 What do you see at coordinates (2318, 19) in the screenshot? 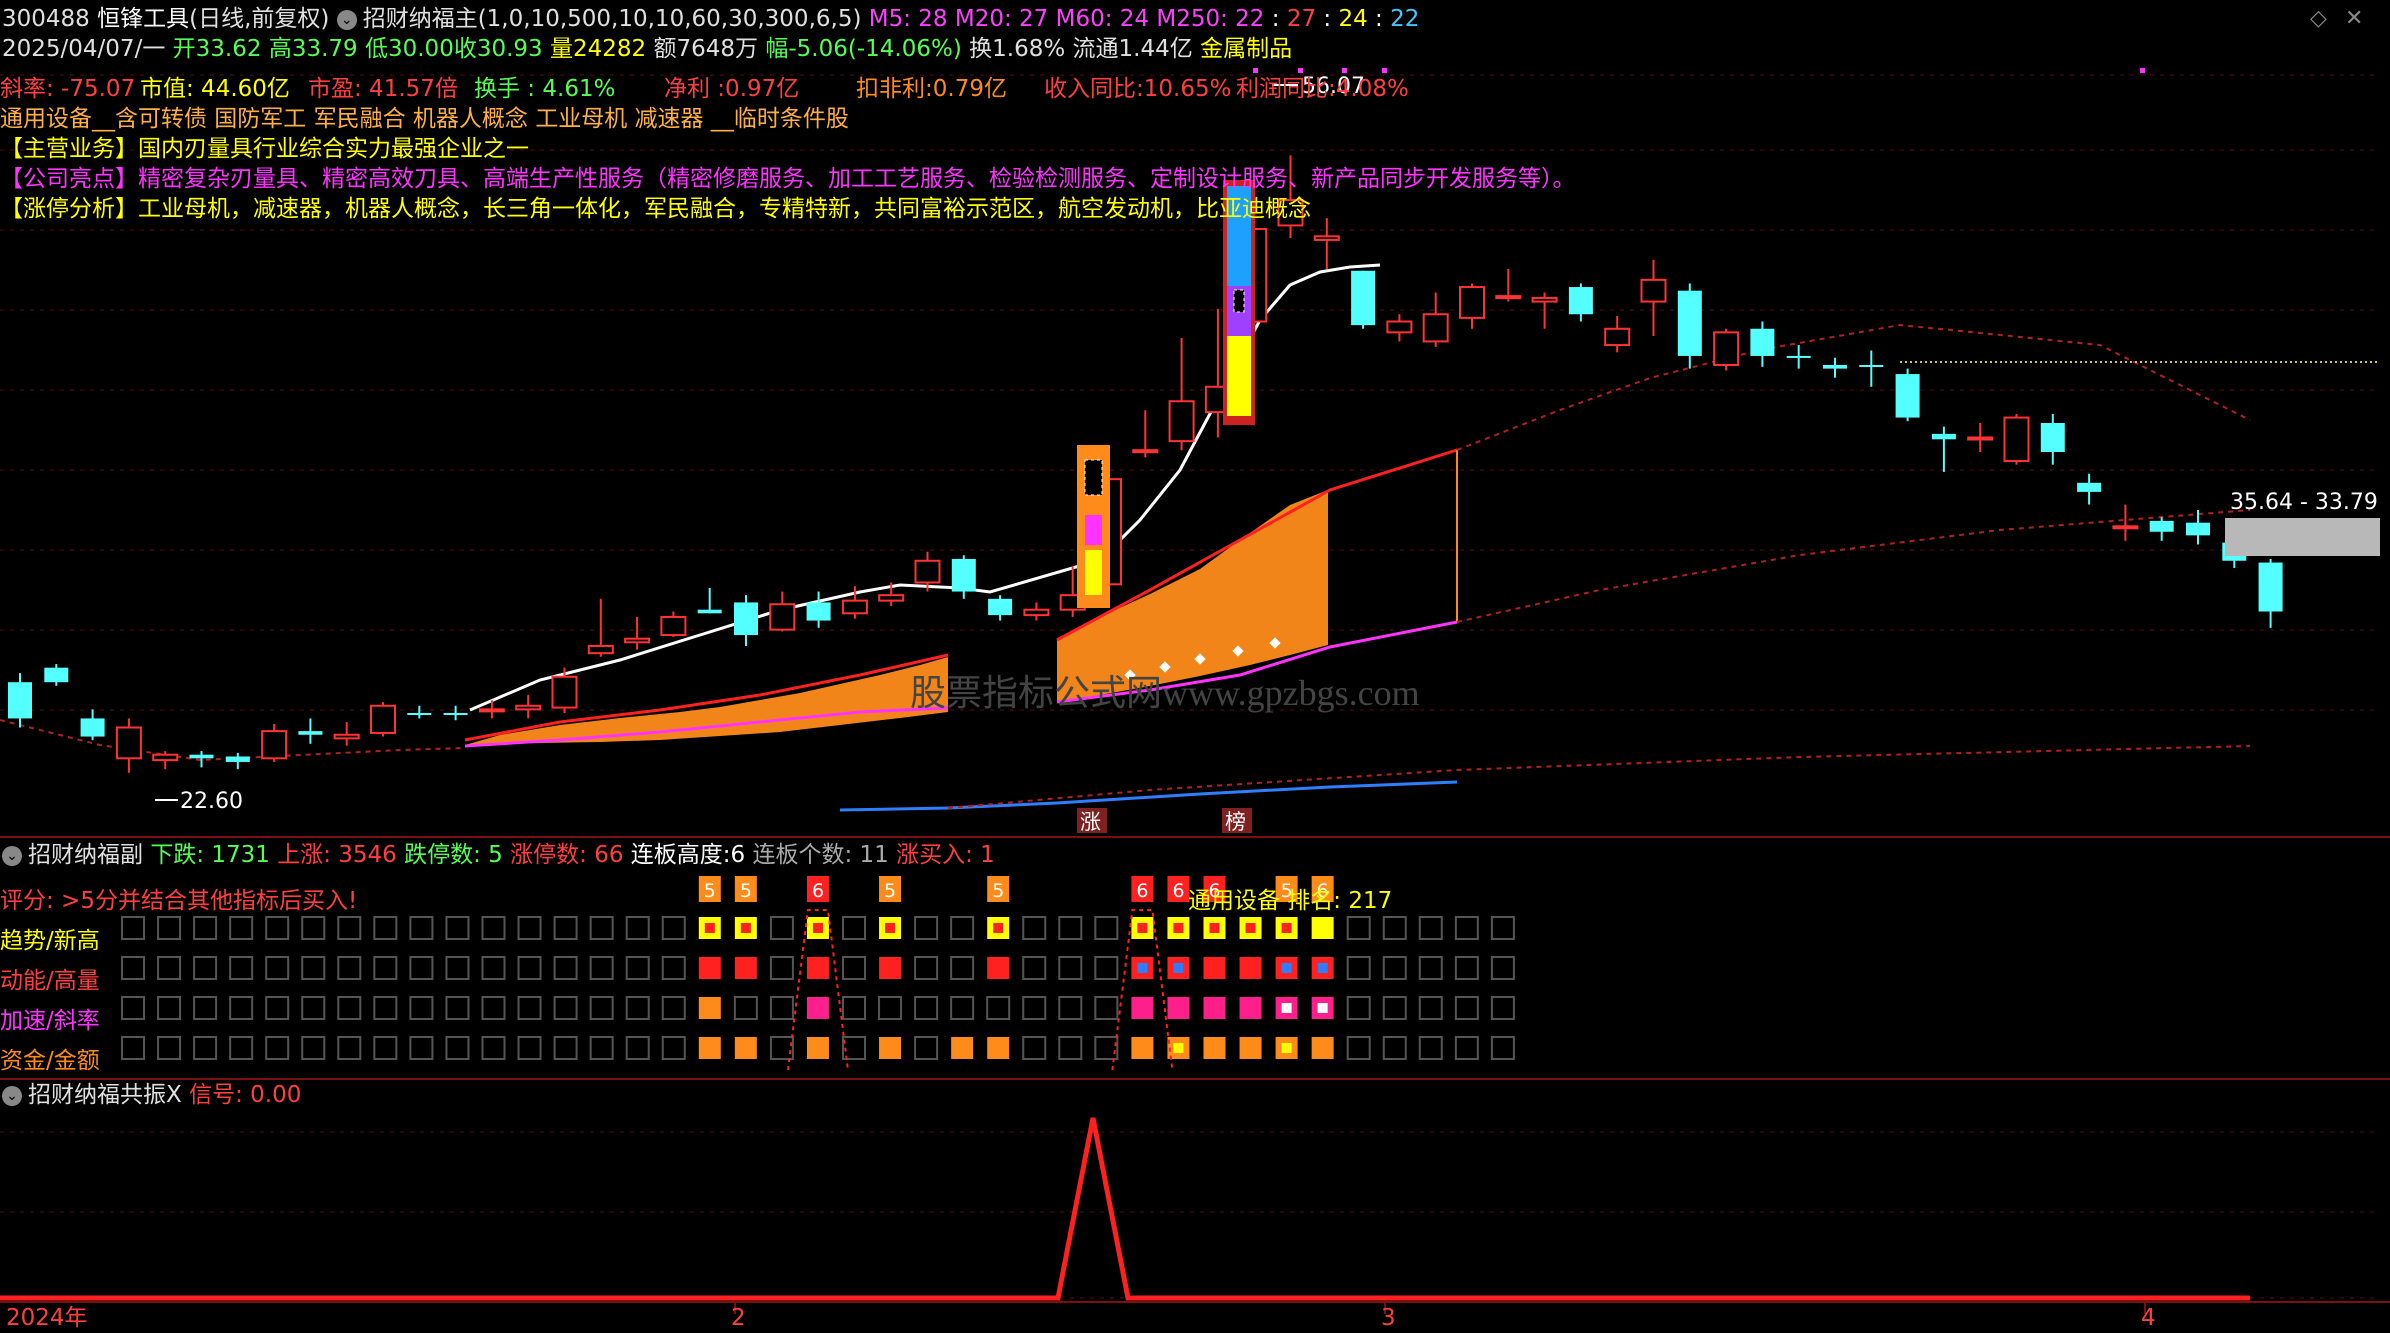
I see `panel-toggle-icon: ◇` at bounding box center [2318, 19].